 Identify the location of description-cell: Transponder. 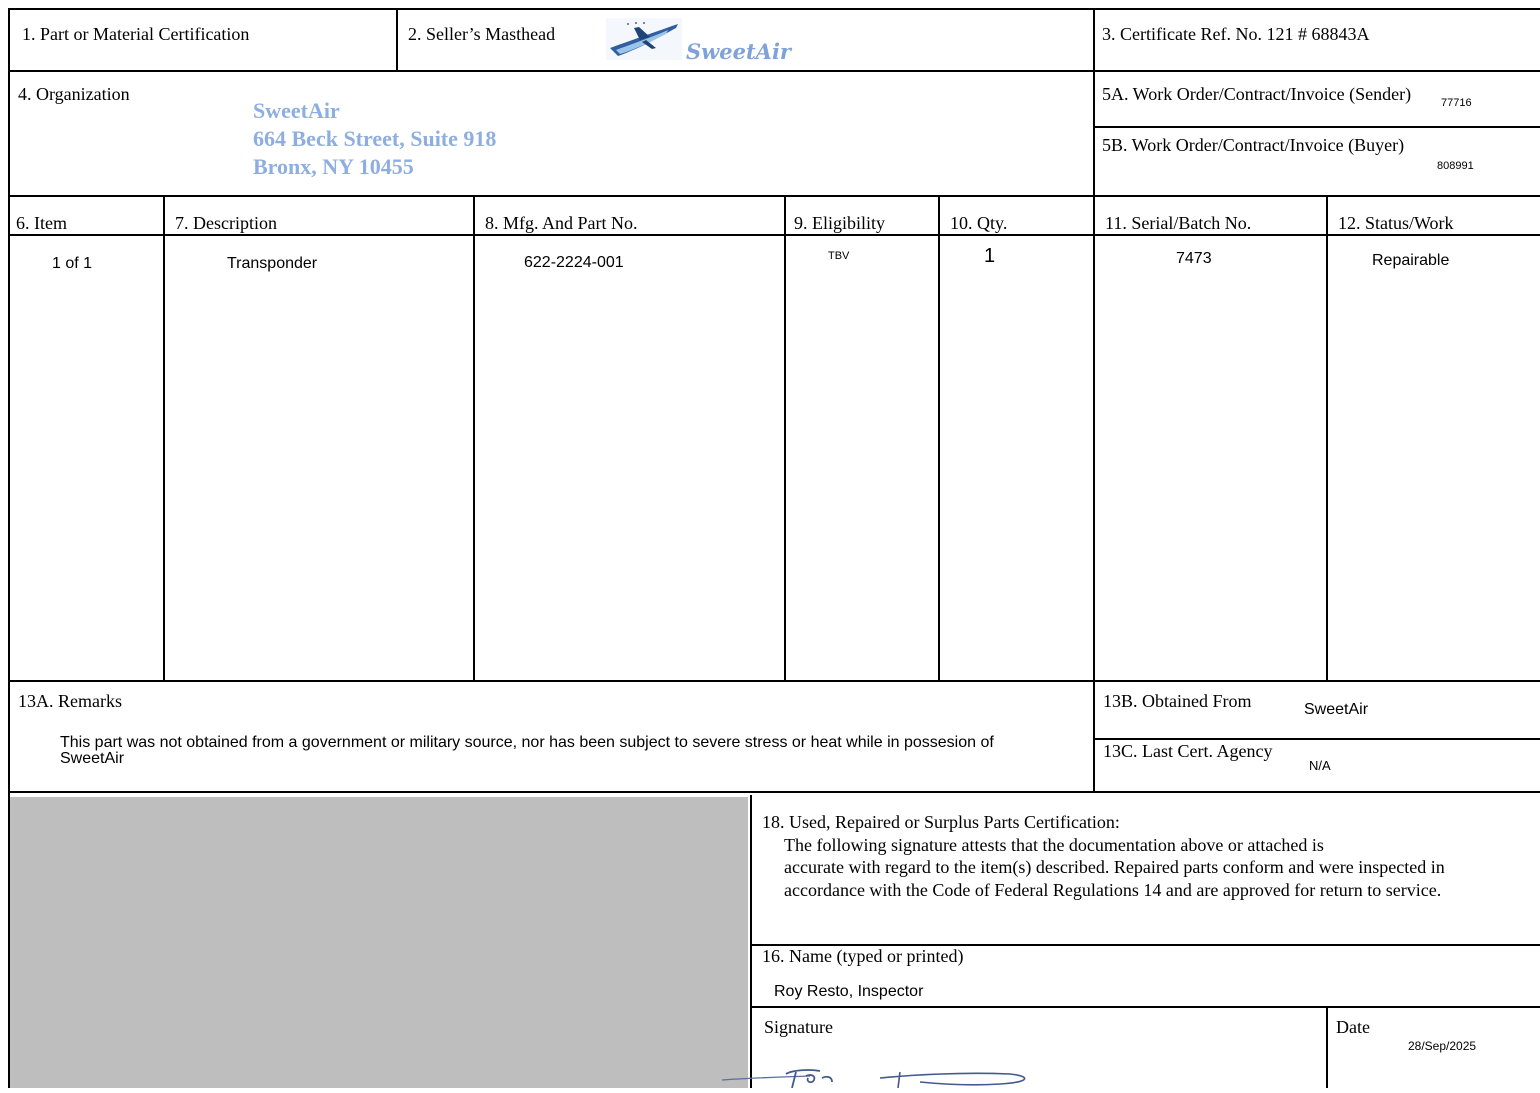
(272, 263).